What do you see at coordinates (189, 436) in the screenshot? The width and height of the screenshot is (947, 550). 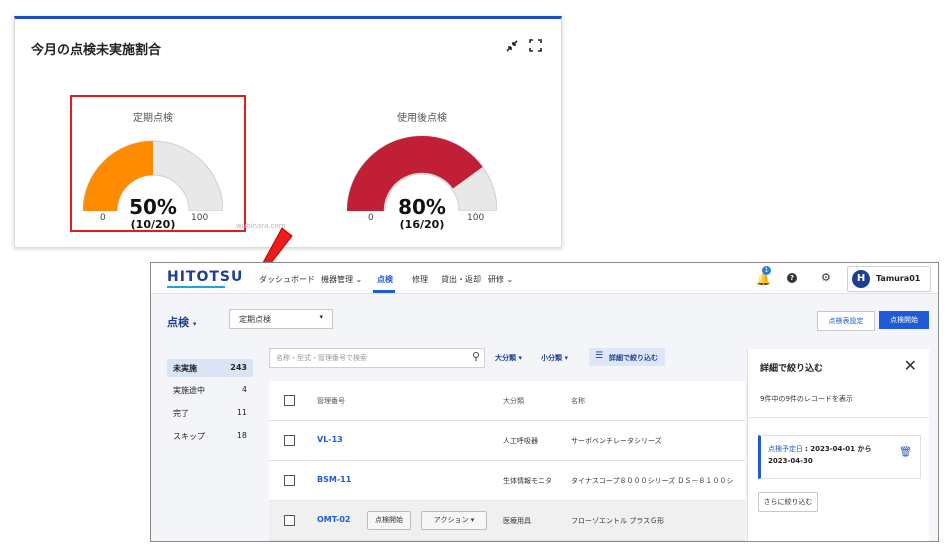 I see `status-label: スキップ` at bounding box center [189, 436].